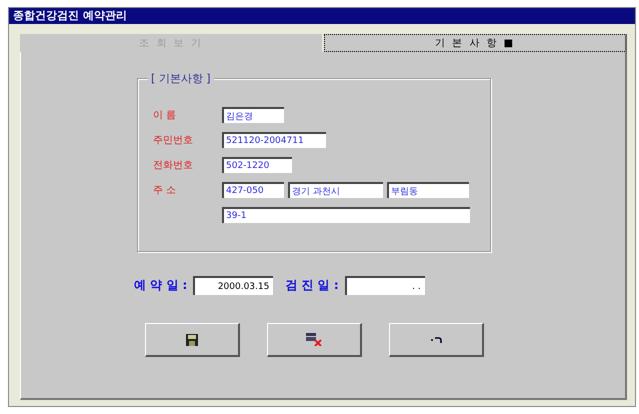  I want to click on undo-icon, so click(436, 340).